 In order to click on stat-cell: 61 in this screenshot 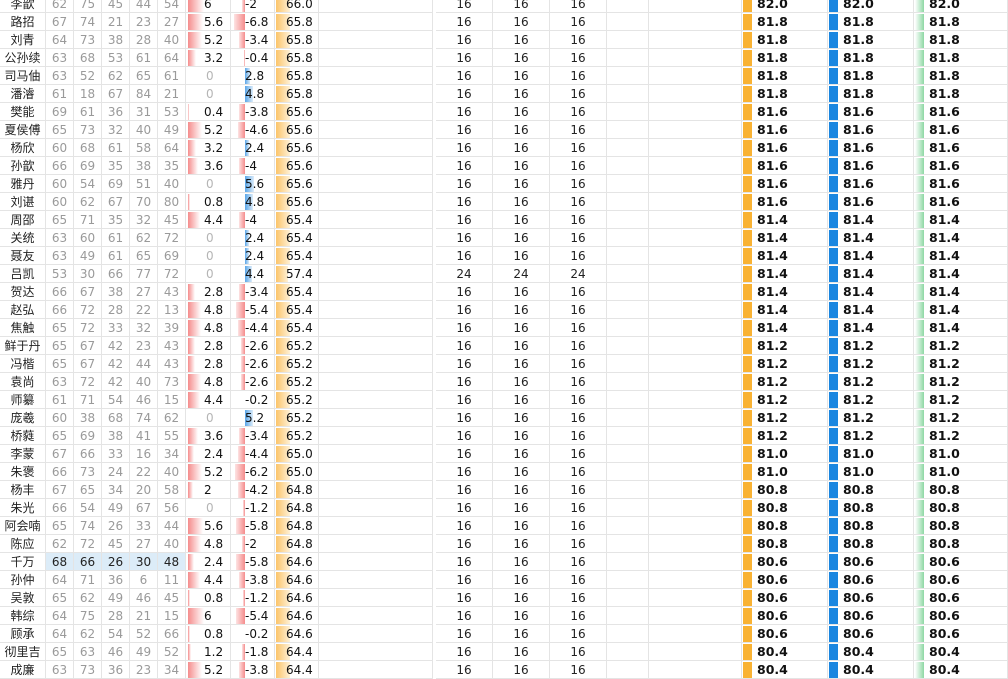, I will do `click(116, 256)`.